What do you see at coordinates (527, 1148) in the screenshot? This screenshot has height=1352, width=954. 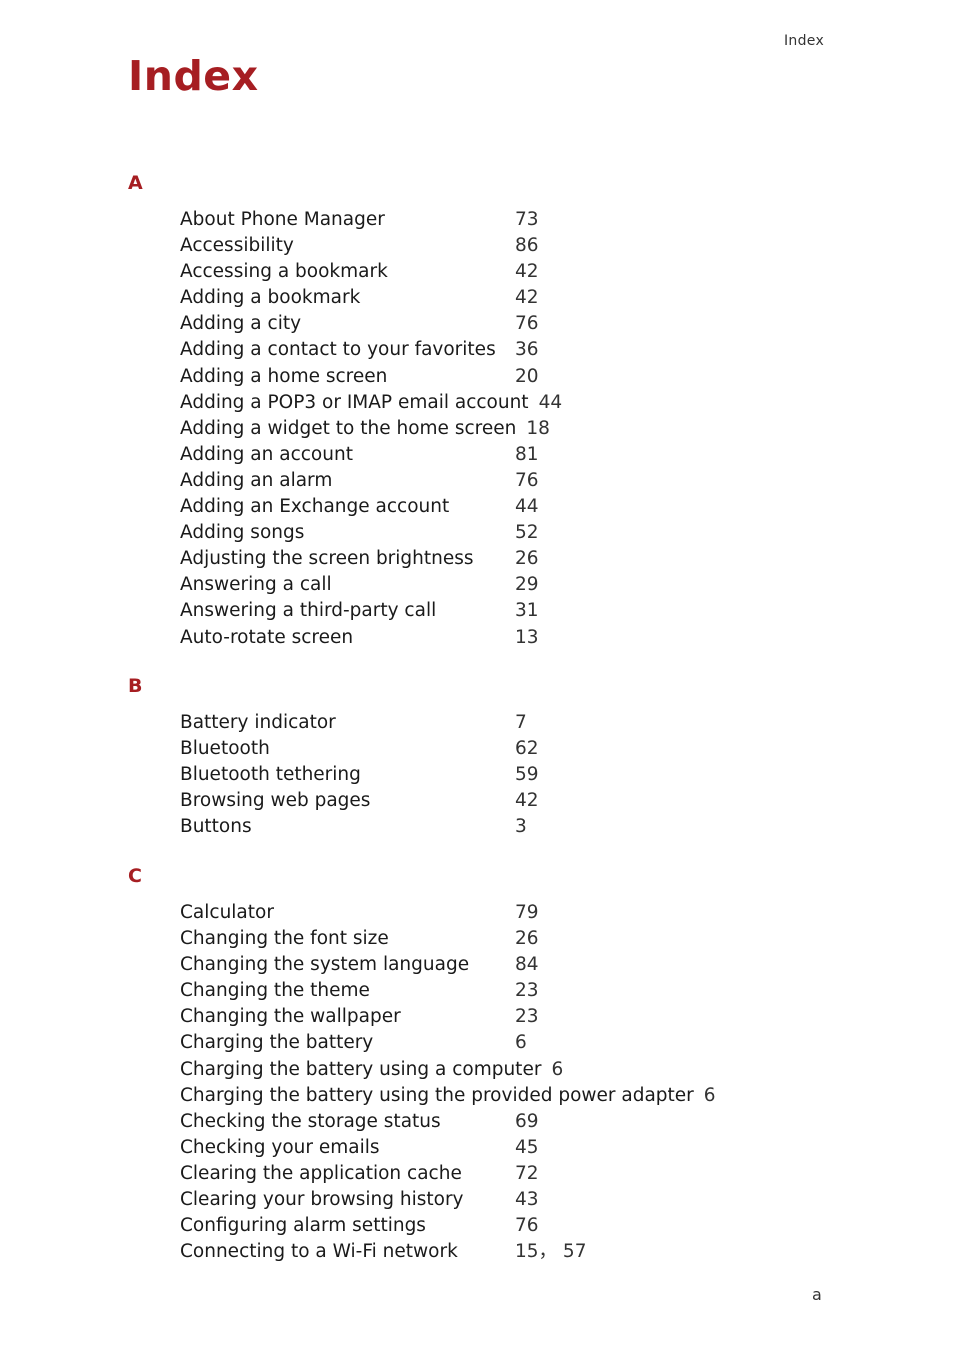 I see `entry-page-ref: 45` at bounding box center [527, 1148].